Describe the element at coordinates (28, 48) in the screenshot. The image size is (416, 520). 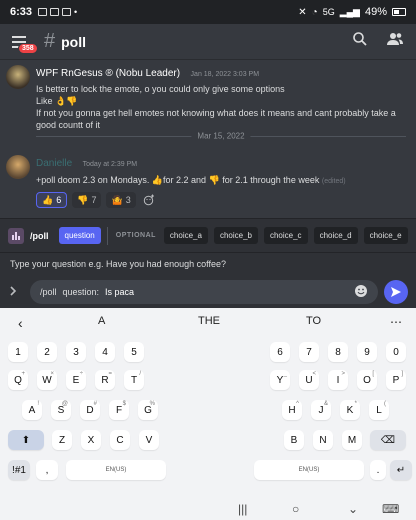
I see `notification-badge: 358` at that location.